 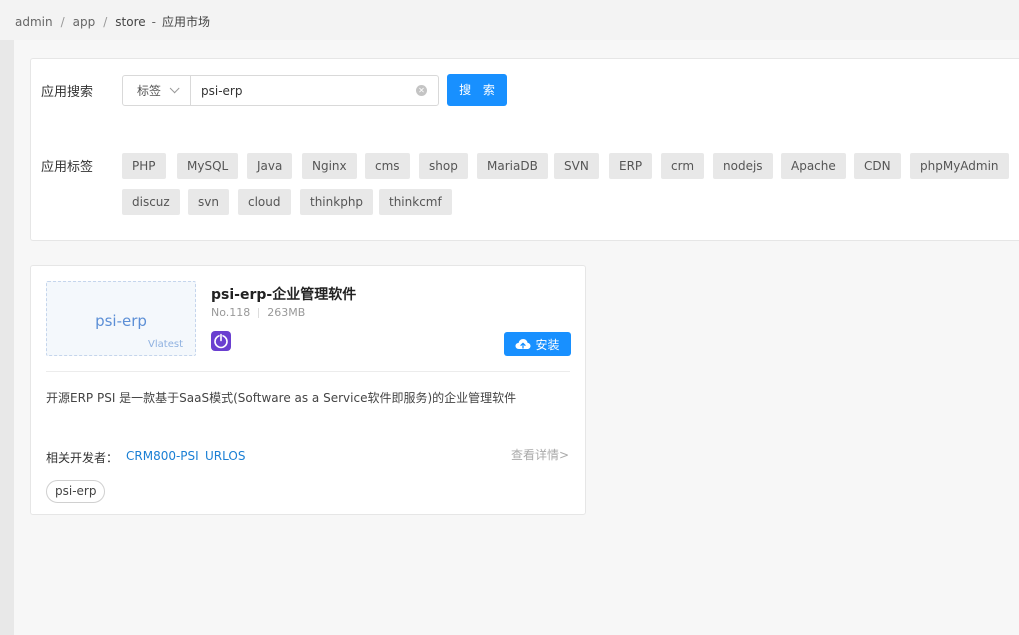 What do you see at coordinates (148, 91) in the screenshot?
I see `search-type-value: 标签` at bounding box center [148, 91].